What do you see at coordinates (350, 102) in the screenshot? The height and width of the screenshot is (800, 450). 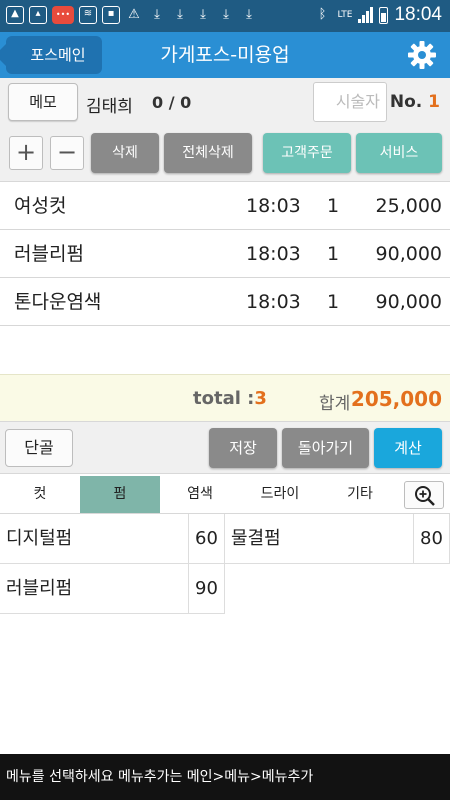 I see `staff-input: 시술자` at bounding box center [350, 102].